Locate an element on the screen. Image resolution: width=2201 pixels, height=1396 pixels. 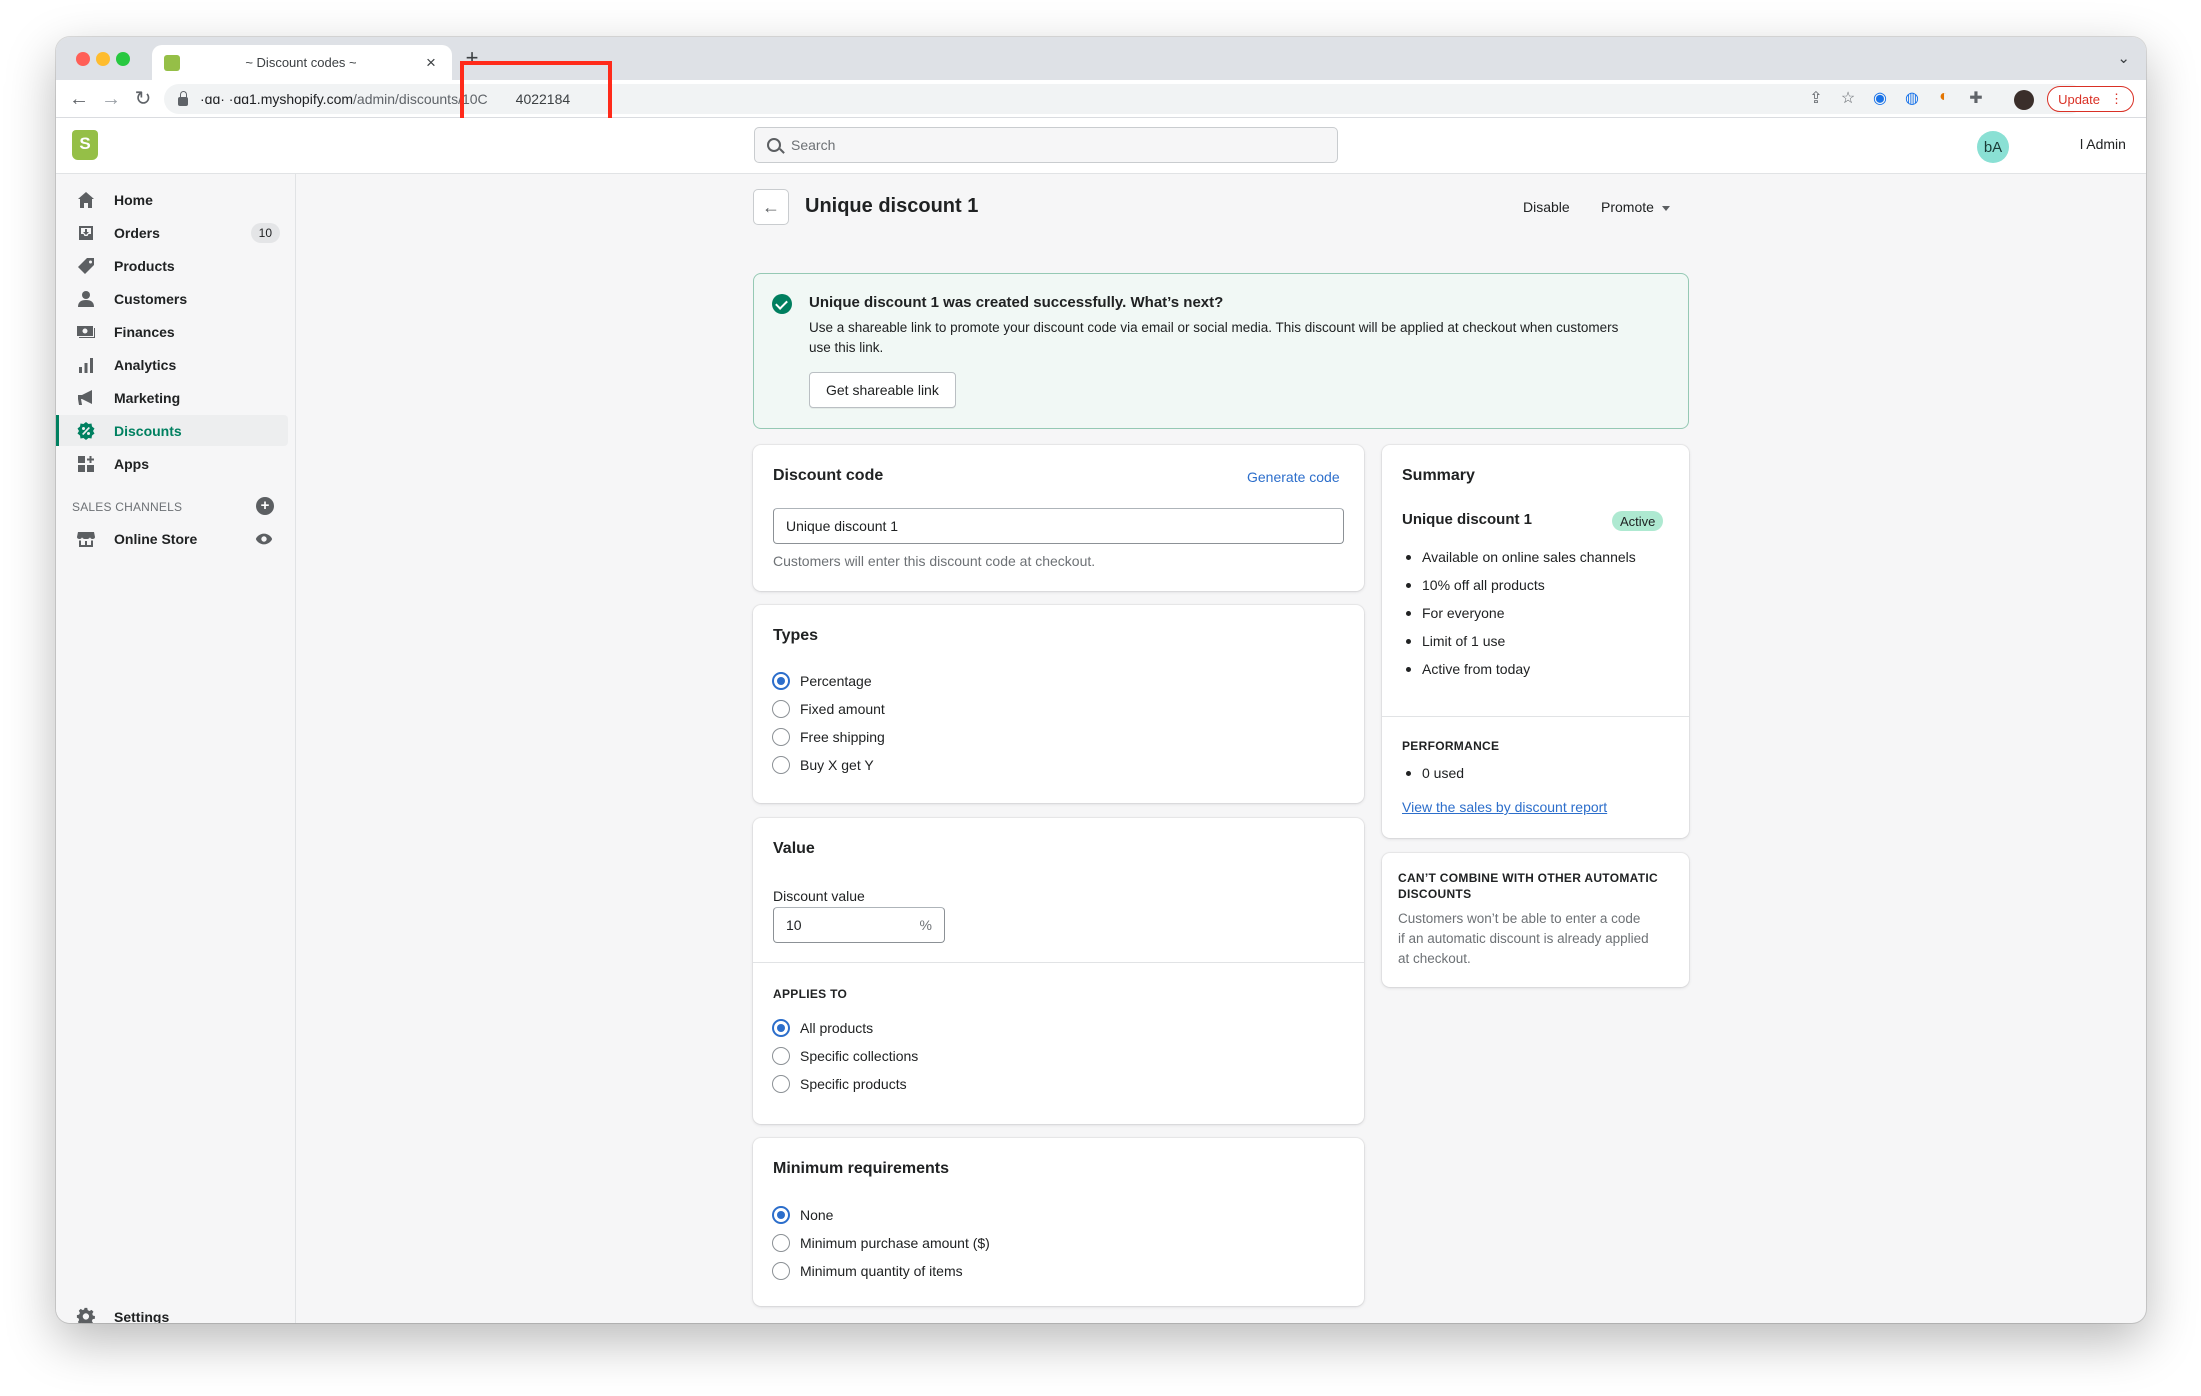
back-arrow-icon: ← is located at coordinates (79, 99).